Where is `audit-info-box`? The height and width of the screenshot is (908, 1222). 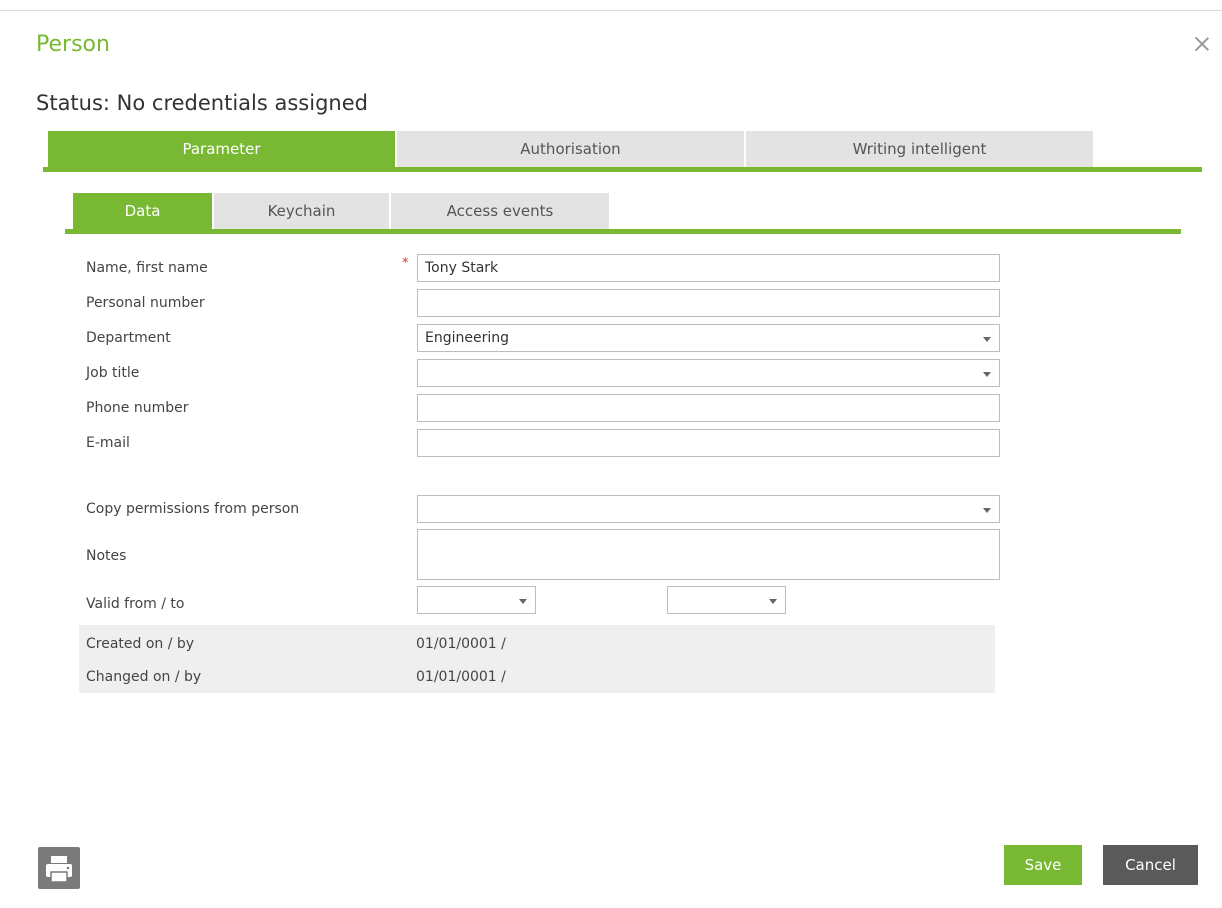
audit-info-box is located at coordinates (537, 659).